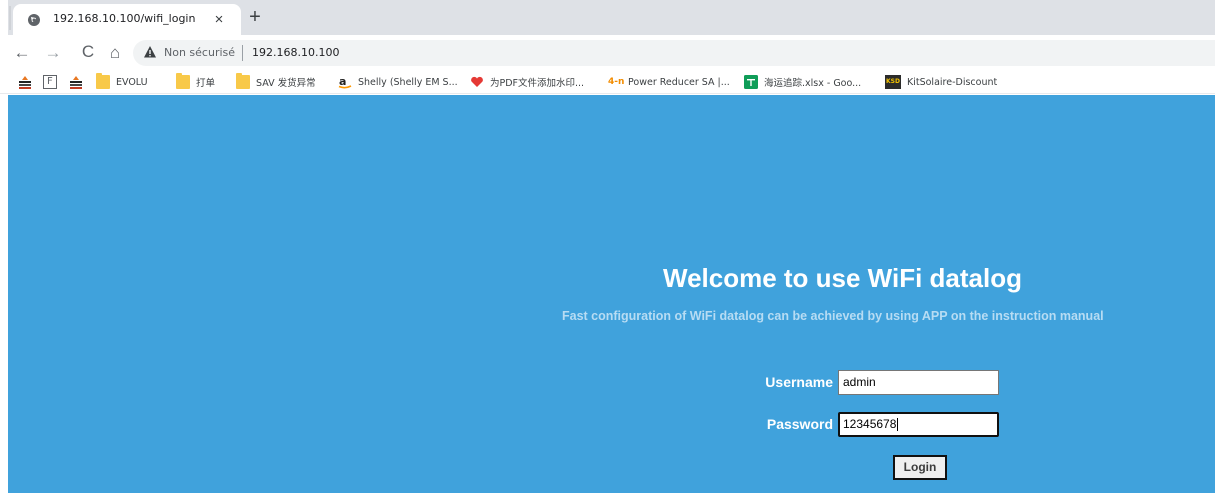  Describe the element at coordinates (674, 53) in the screenshot. I see `address-bar: Non sécurisé 192.168.10.100` at that location.